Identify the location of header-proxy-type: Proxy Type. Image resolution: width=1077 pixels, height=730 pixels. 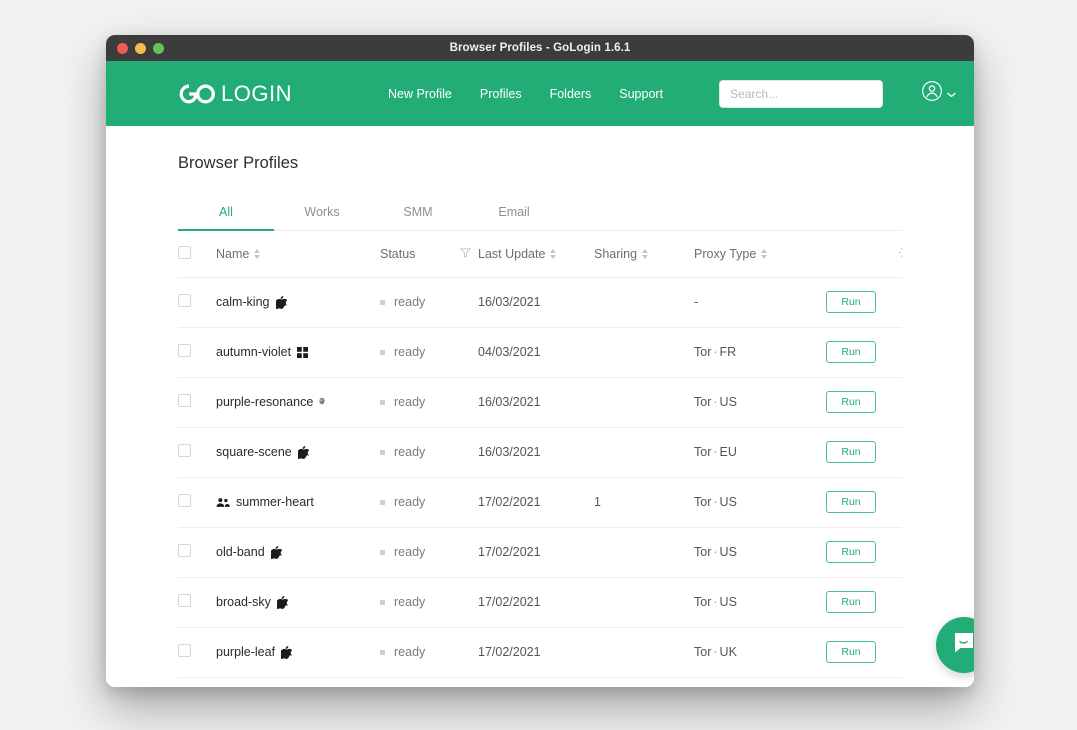
(760, 254).